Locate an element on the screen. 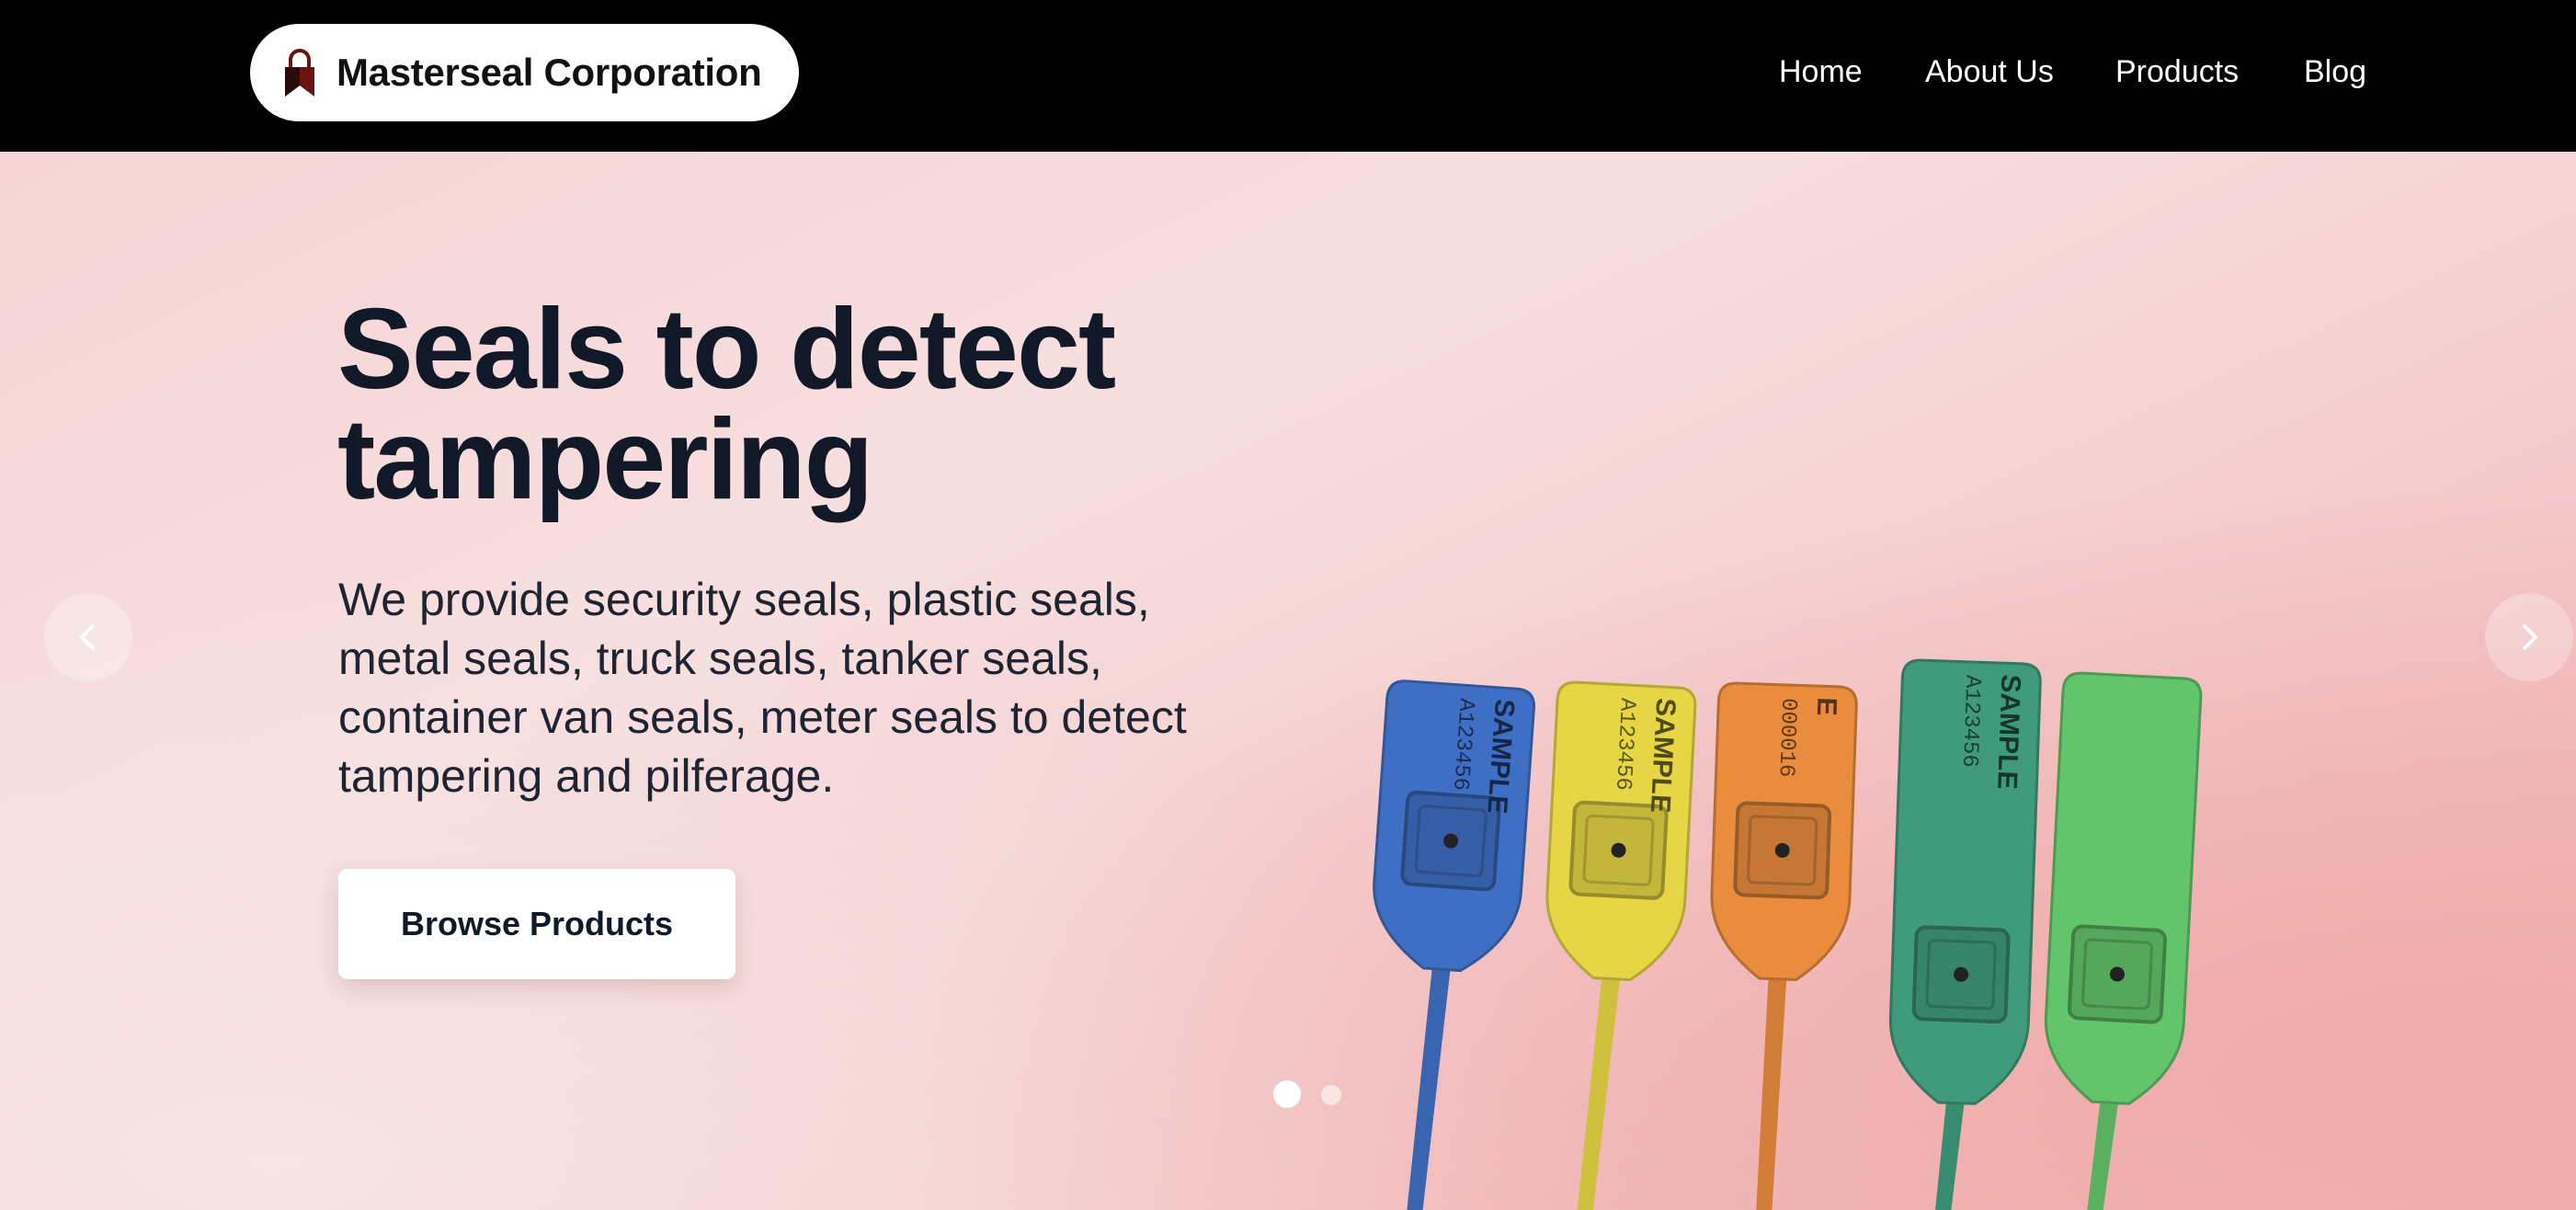  carousel-prev-button is located at coordinates (88, 637).